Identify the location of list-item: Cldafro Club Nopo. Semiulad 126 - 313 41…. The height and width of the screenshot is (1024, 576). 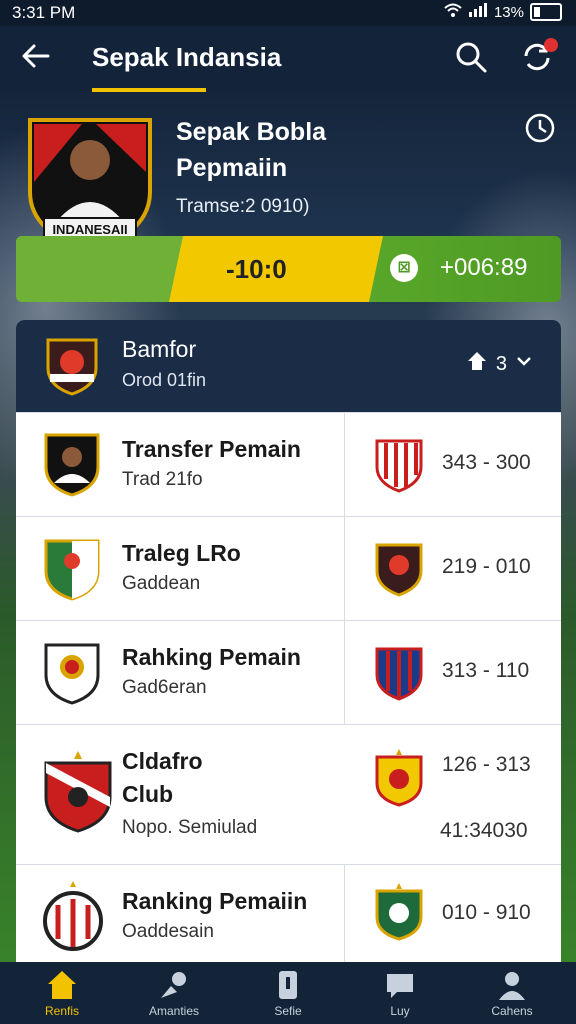
(288, 794).